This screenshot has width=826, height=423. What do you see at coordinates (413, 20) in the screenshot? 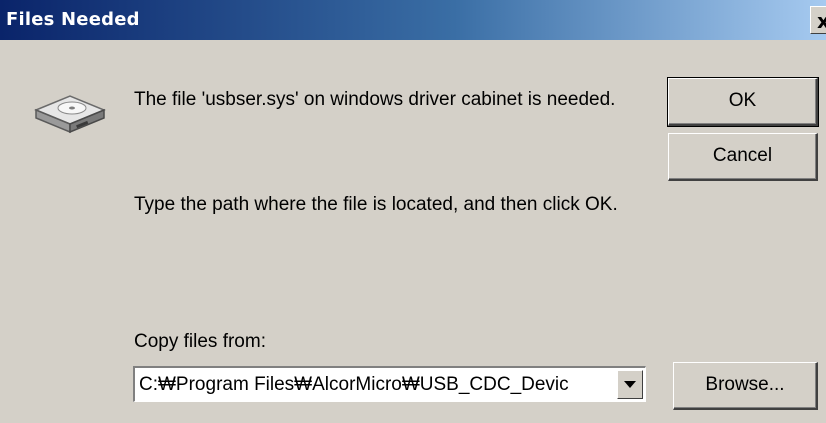
I see `title-bar: Files Needed x` at bounding box center [413, 20].